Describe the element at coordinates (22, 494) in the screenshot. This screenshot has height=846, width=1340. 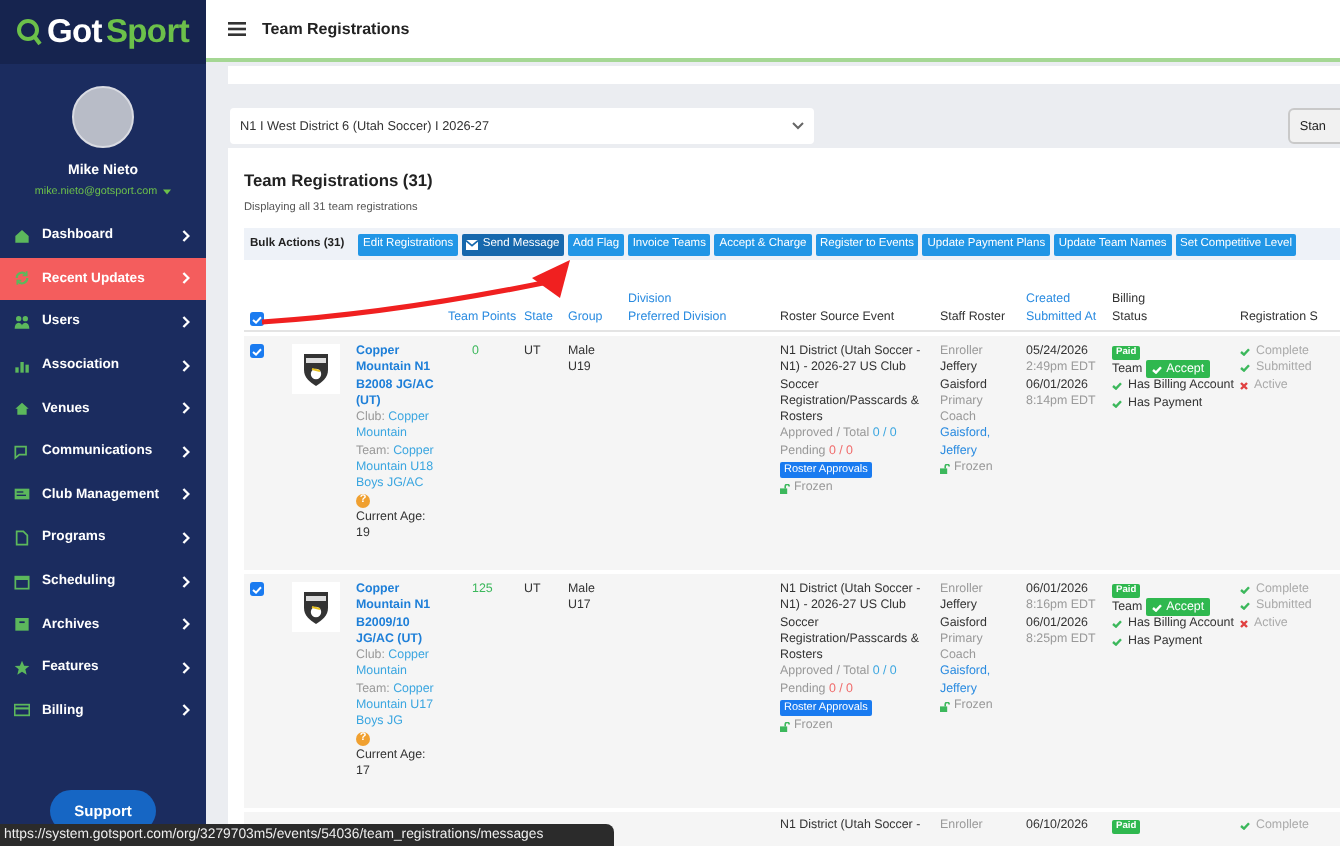
I see `card-icon` at that location.